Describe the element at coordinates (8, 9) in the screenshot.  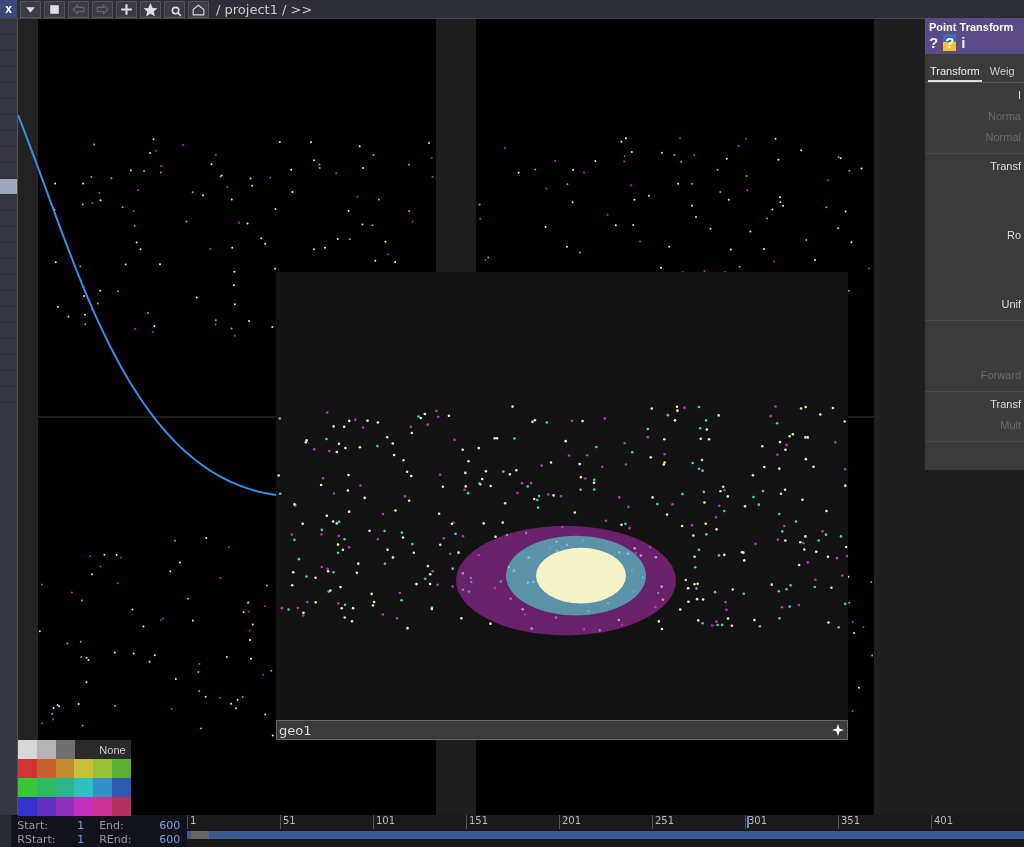
I see `close-button: x` at that location.